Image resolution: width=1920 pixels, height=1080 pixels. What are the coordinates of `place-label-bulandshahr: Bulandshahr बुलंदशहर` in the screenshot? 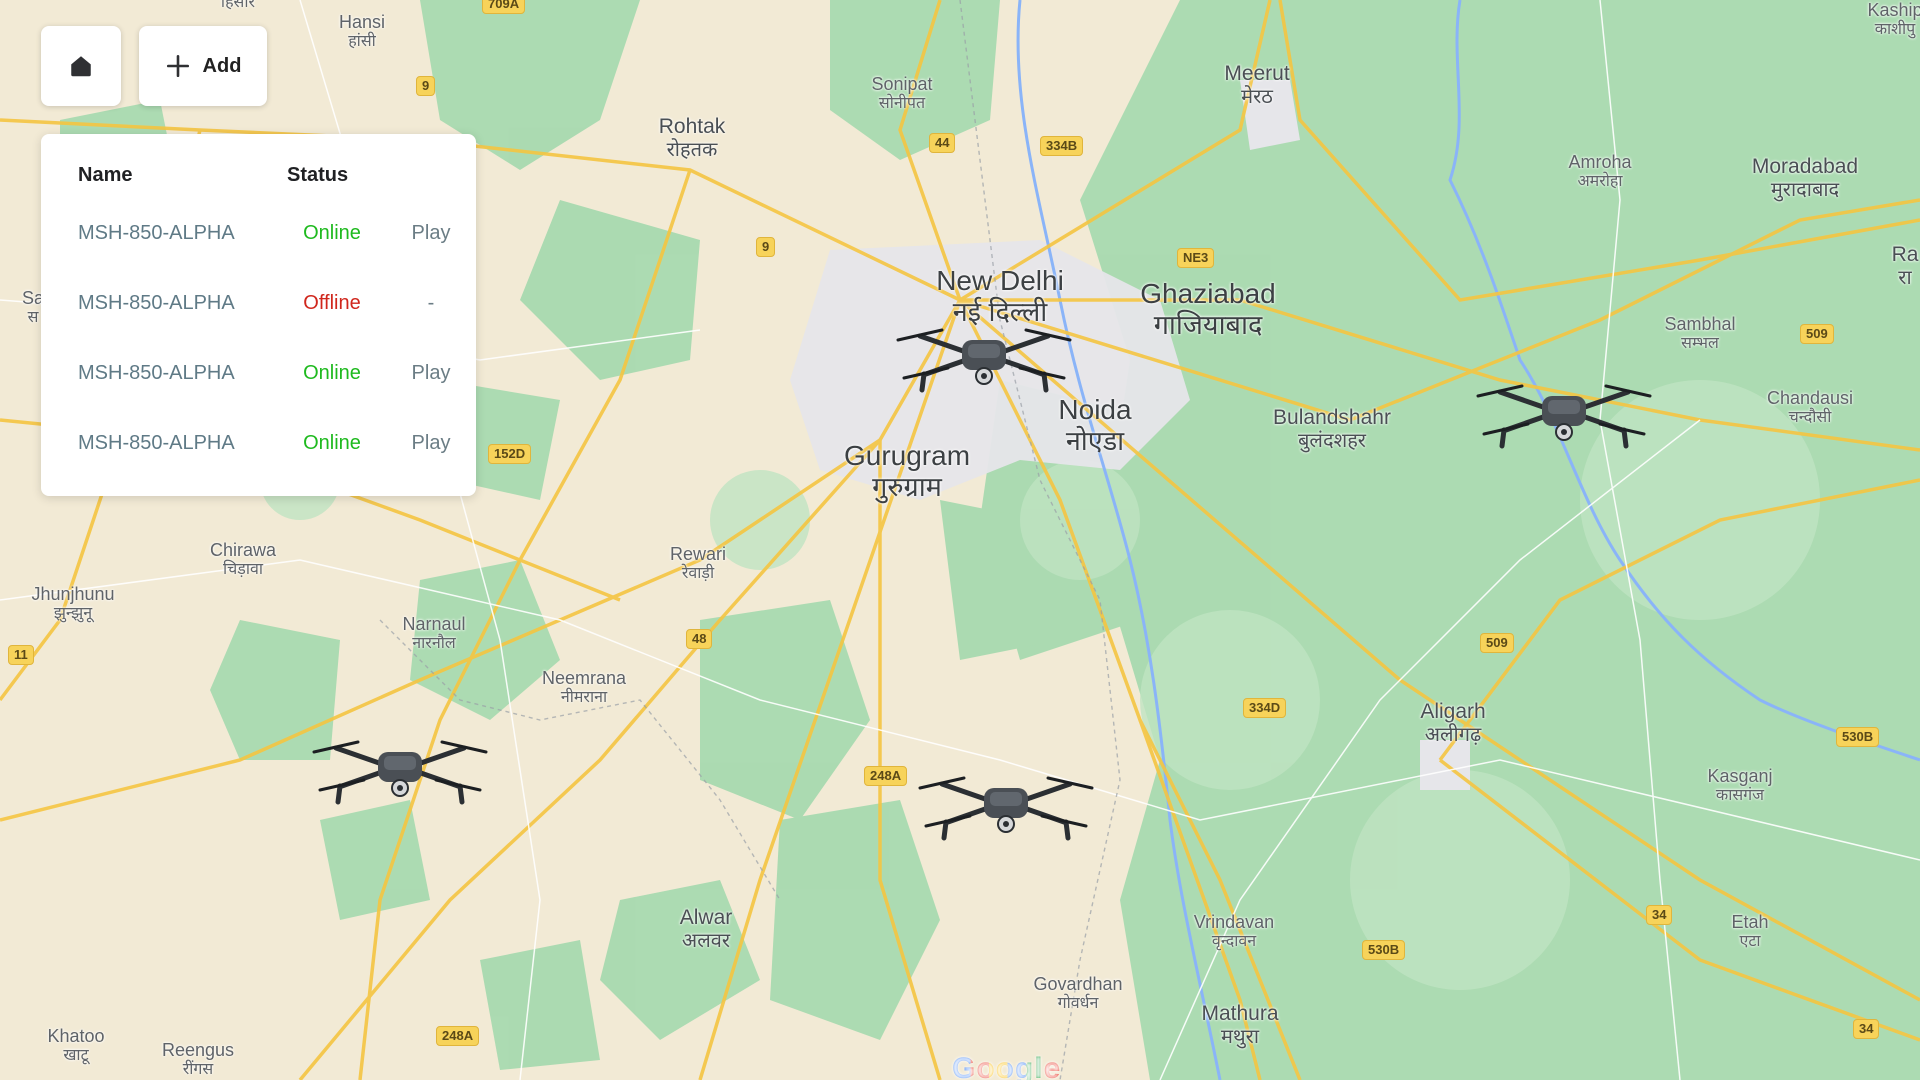 It's located at (1332, 429).